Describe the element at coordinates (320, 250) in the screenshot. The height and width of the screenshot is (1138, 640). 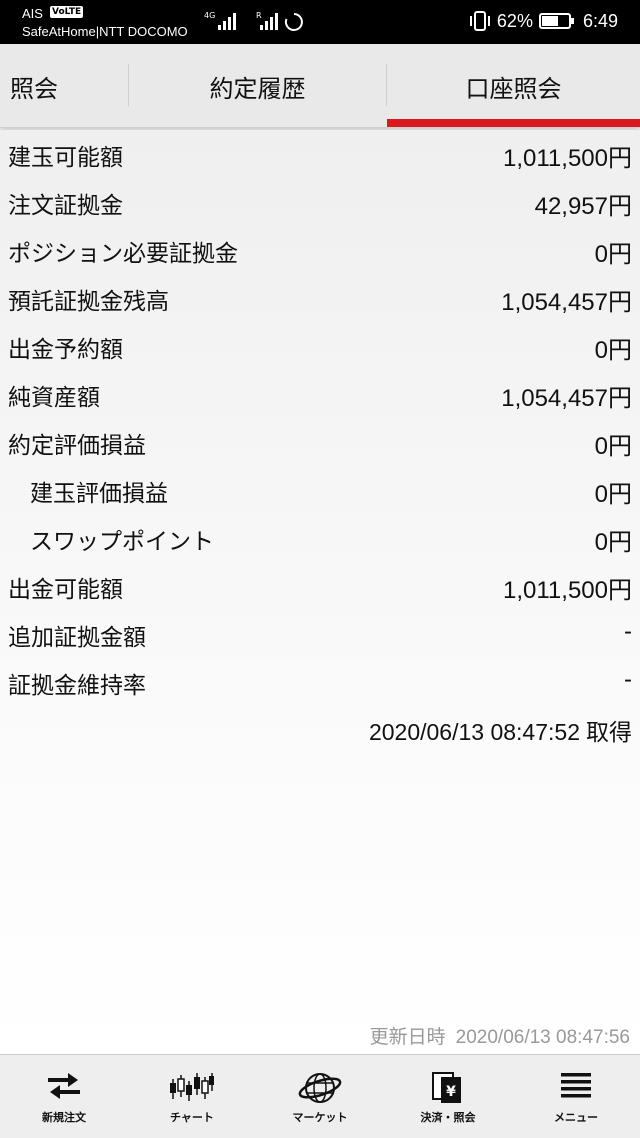
I see `row-position-required-margin: ポジション必要証拠金 0円` at that location.